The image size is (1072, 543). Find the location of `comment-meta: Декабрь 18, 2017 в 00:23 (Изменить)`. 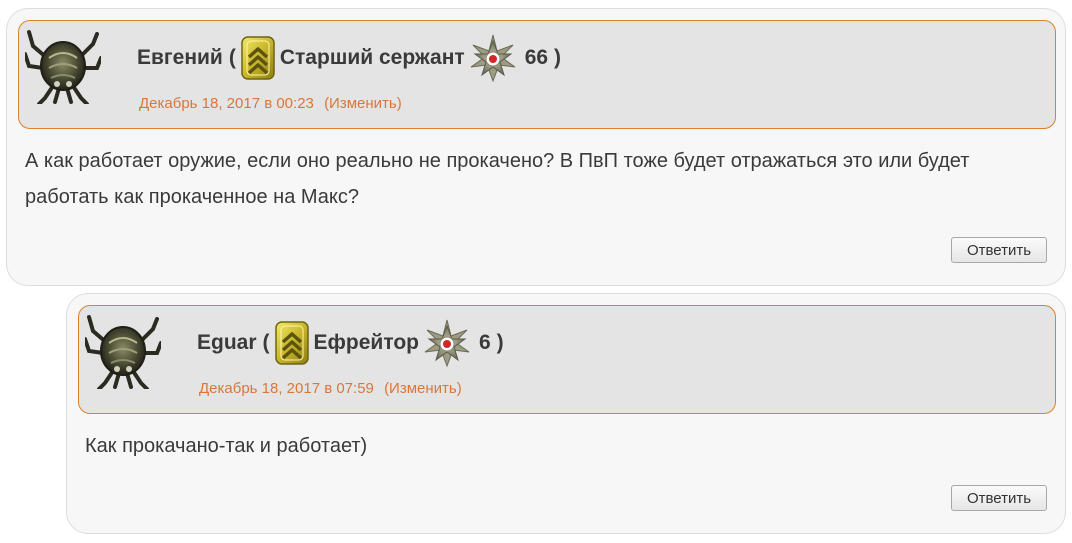

comment-meta: Декабрь 18, 2017 в 00:23 (Изменить) is located at coordinates (270, 103).